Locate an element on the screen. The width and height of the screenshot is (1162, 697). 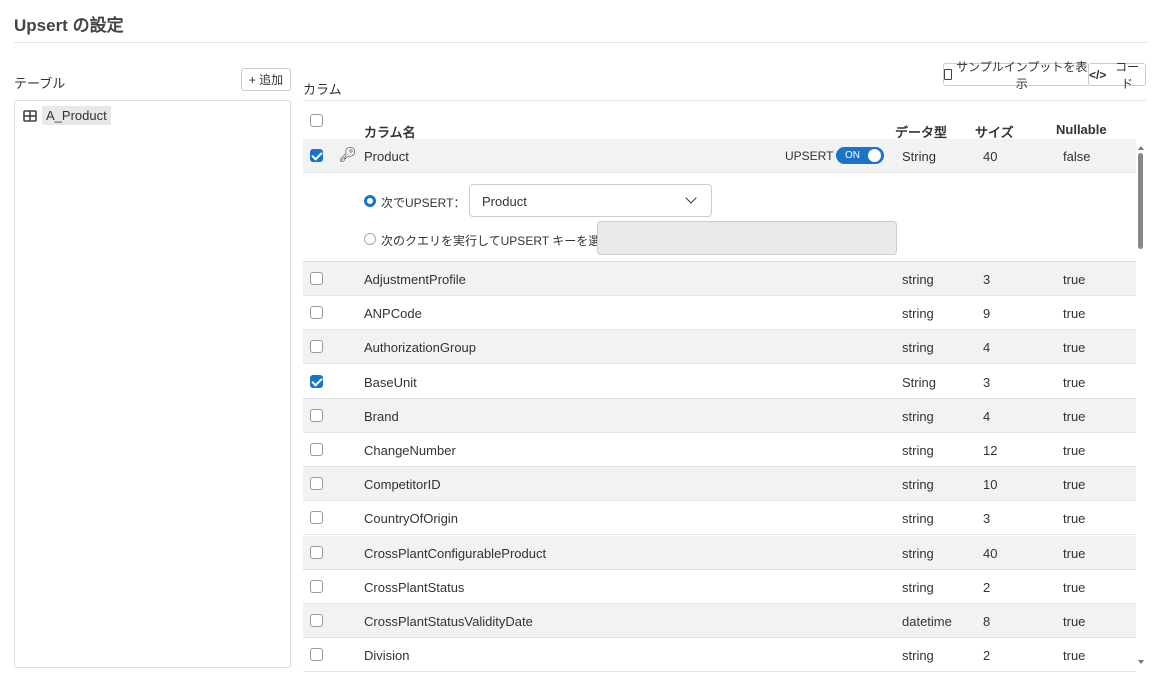
size: 12 is located at coordinates (990, 450).